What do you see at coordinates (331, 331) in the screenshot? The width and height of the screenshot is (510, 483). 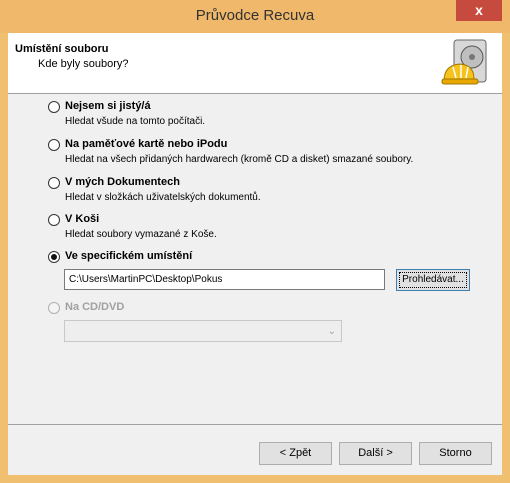 I see `chevron-down-icon: ⌄` at bounding box center [331, 331].